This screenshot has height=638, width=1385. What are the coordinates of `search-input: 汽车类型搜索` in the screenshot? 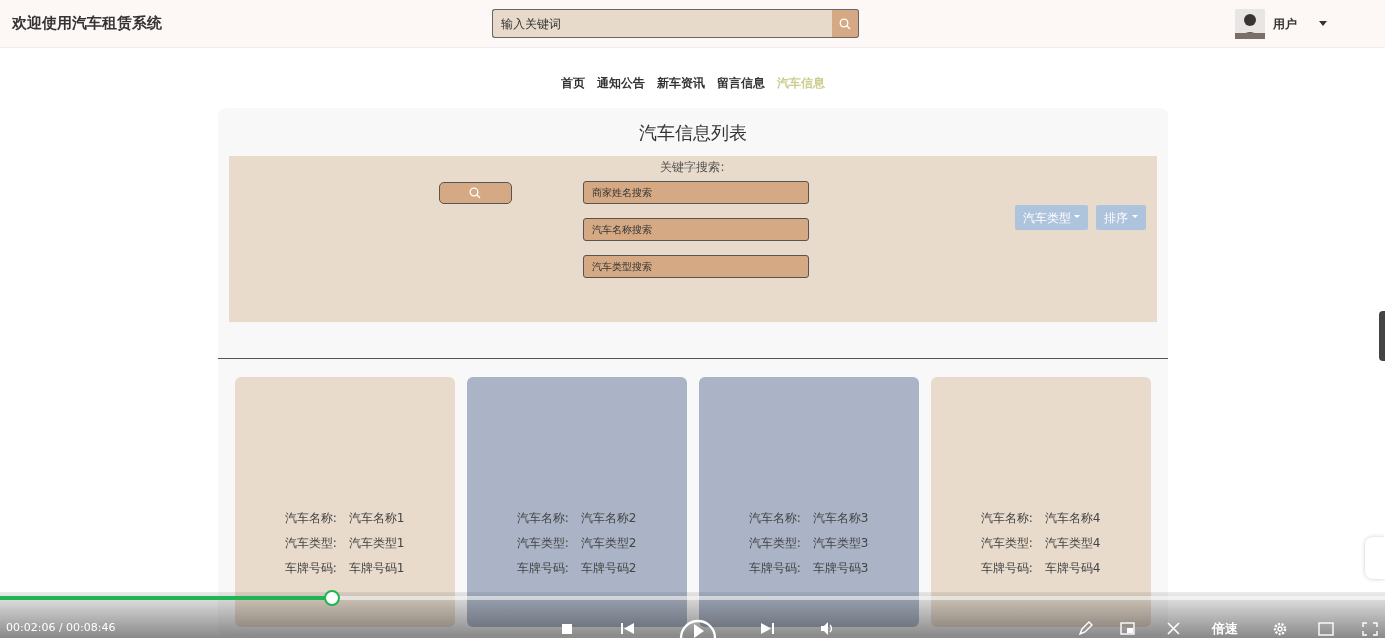 It's located at (695, 266).